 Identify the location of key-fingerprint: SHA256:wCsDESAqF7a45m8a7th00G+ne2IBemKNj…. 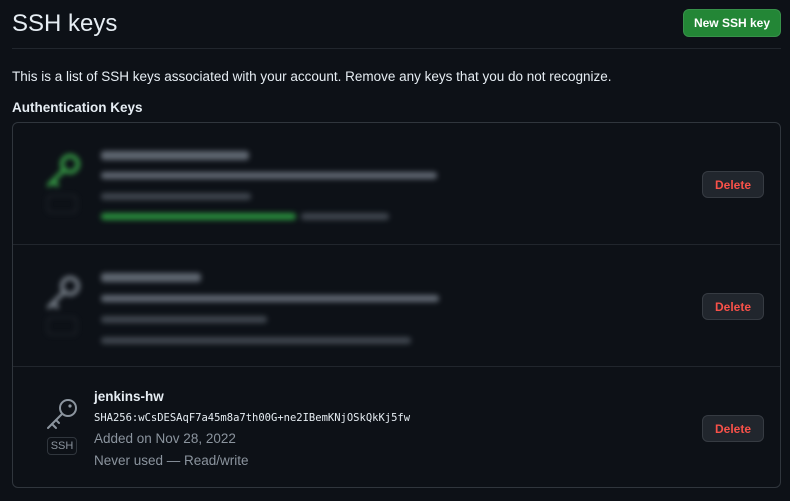
(252, 418).